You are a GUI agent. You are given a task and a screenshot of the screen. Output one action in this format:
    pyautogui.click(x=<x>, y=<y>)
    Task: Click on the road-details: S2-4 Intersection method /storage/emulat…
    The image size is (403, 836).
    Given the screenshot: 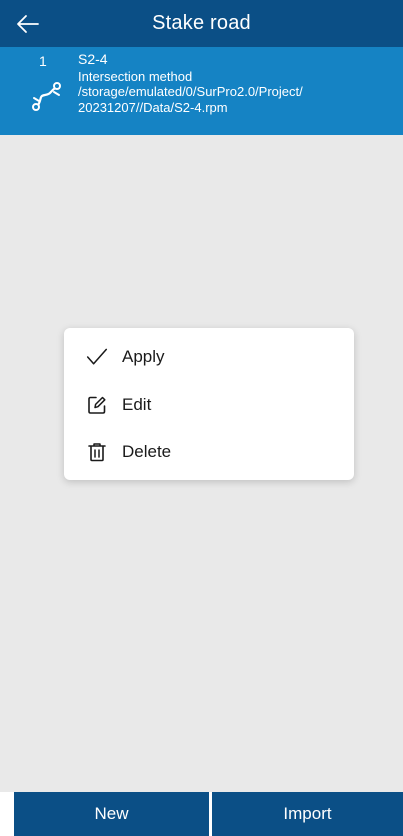 What is the action you would take?
    pyautogui.click(x=237, y=83)
    